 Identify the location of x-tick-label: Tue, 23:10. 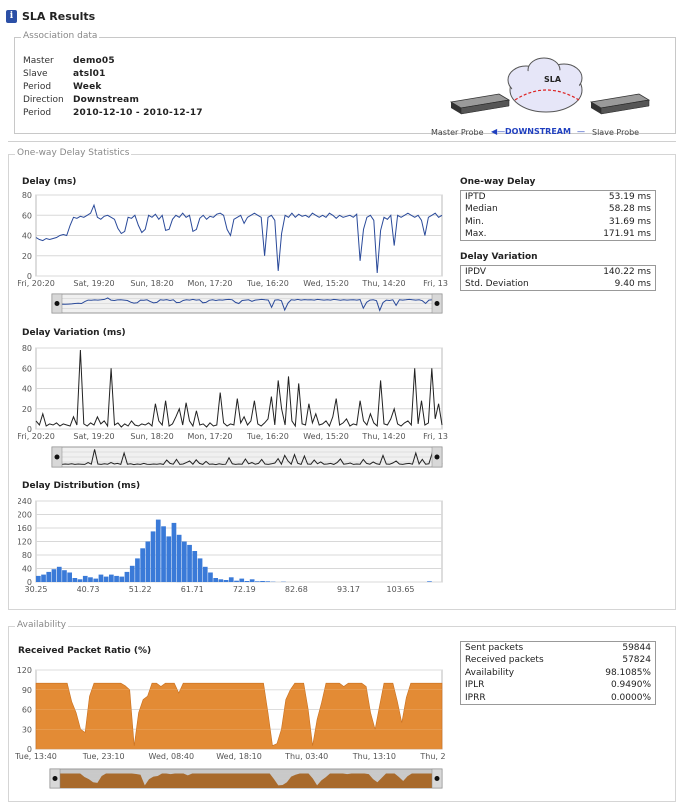
(103, 756).